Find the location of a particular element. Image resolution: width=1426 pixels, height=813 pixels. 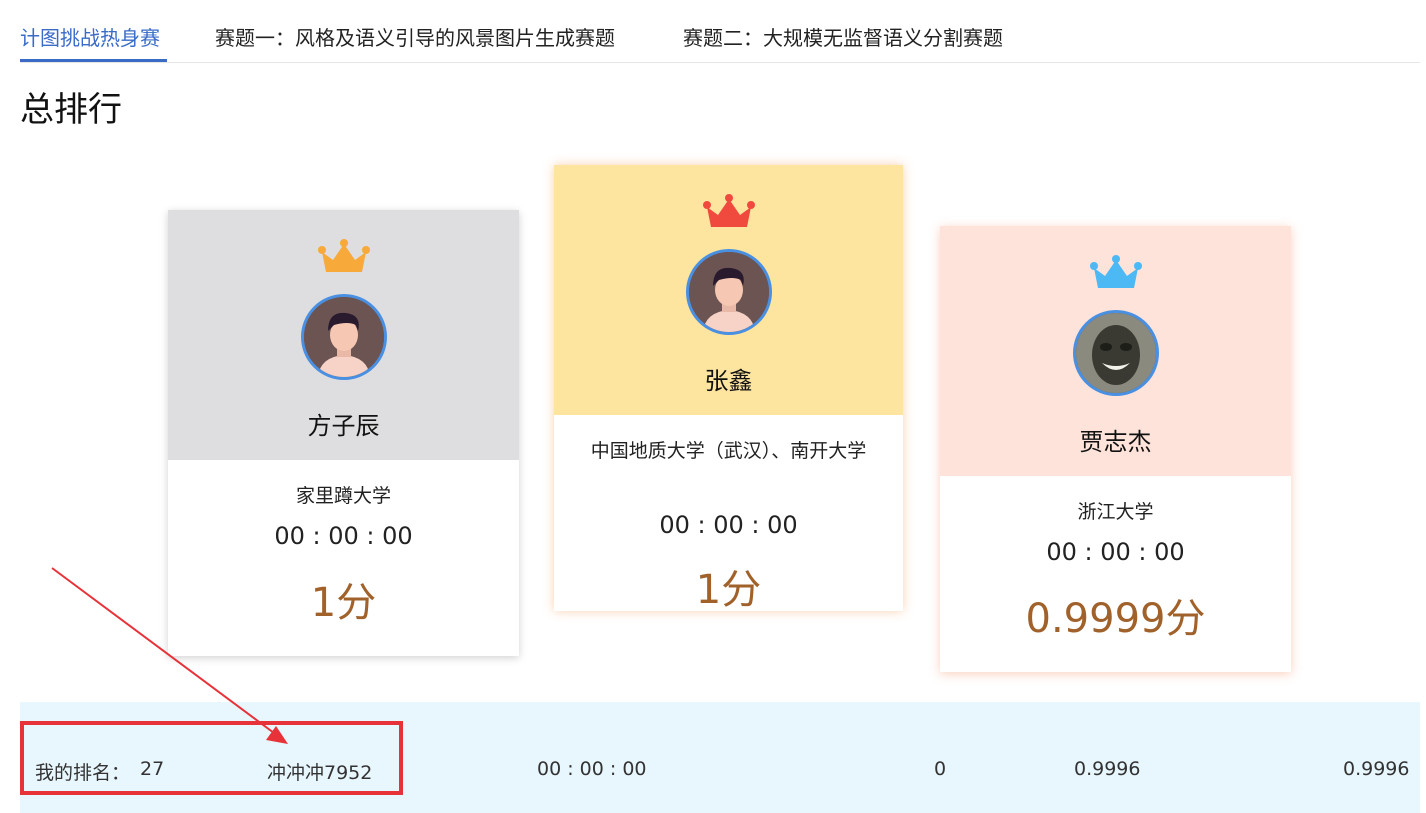

my-rank-time: 00 : 00 : 00 is located at coordinates (592, 769).